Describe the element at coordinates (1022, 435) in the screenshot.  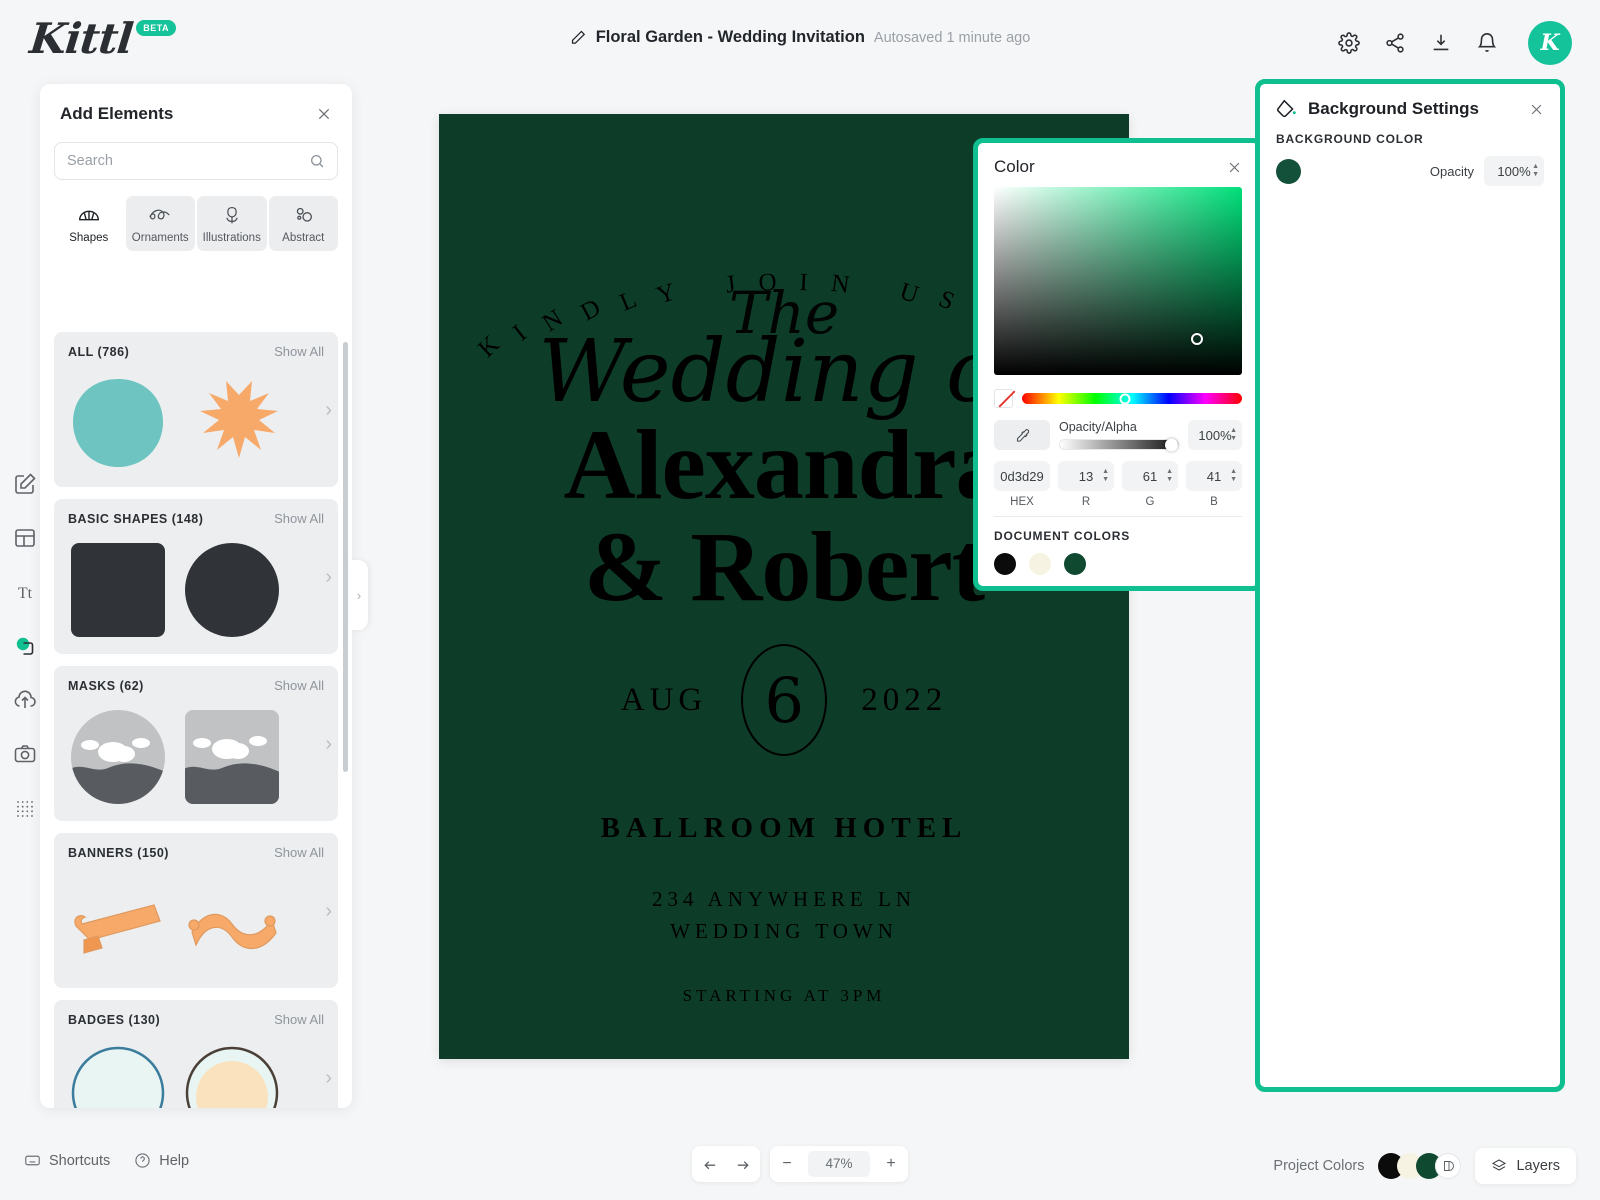
I see `eyedropper-button` at that location.